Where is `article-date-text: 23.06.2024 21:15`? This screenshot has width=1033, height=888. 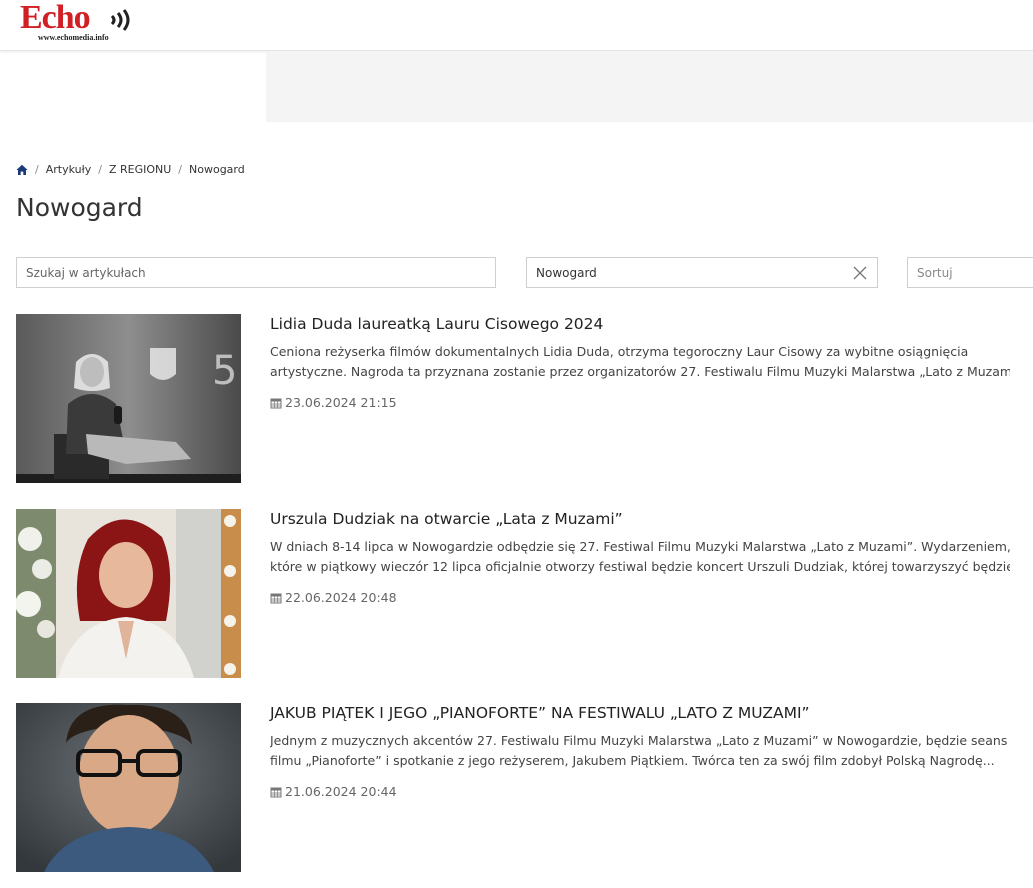
article-date-text: 23.06.2024 21:15 is located at coordinates (341, 402).